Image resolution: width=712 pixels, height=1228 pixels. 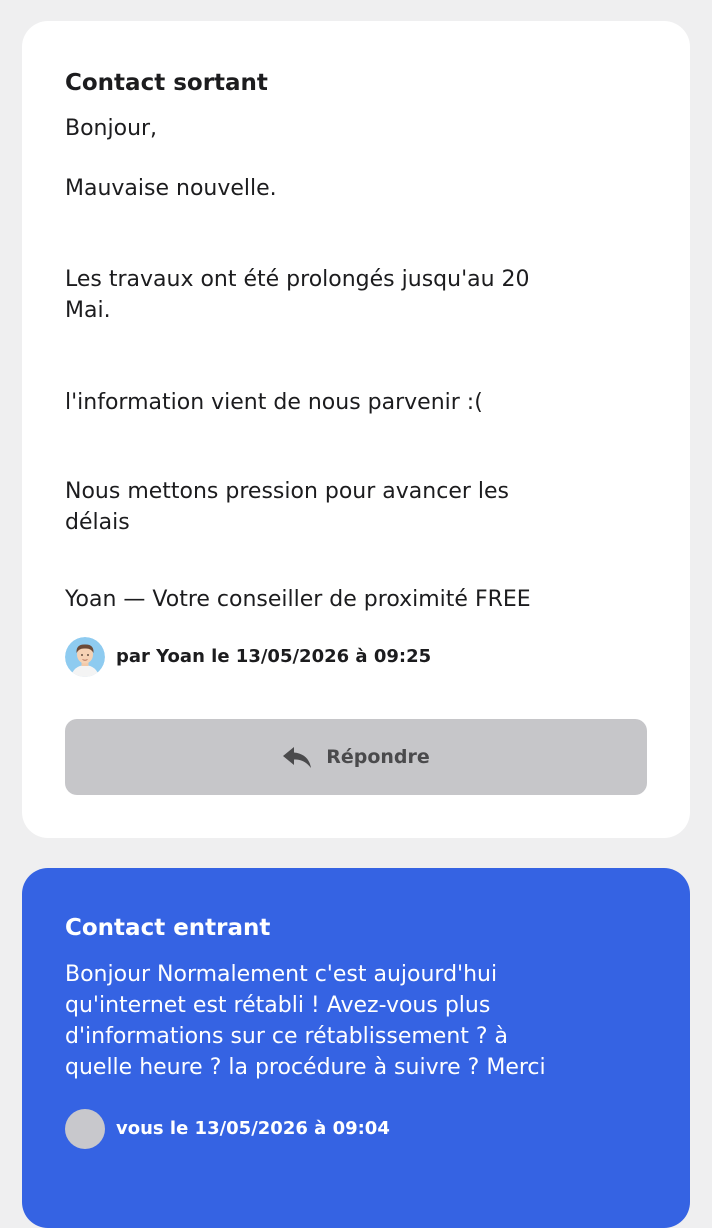 What do you see at coordinates (378, 757) in the screenshot?
I see `reply-button-label: Répondre` at bounding box center [378, 757].